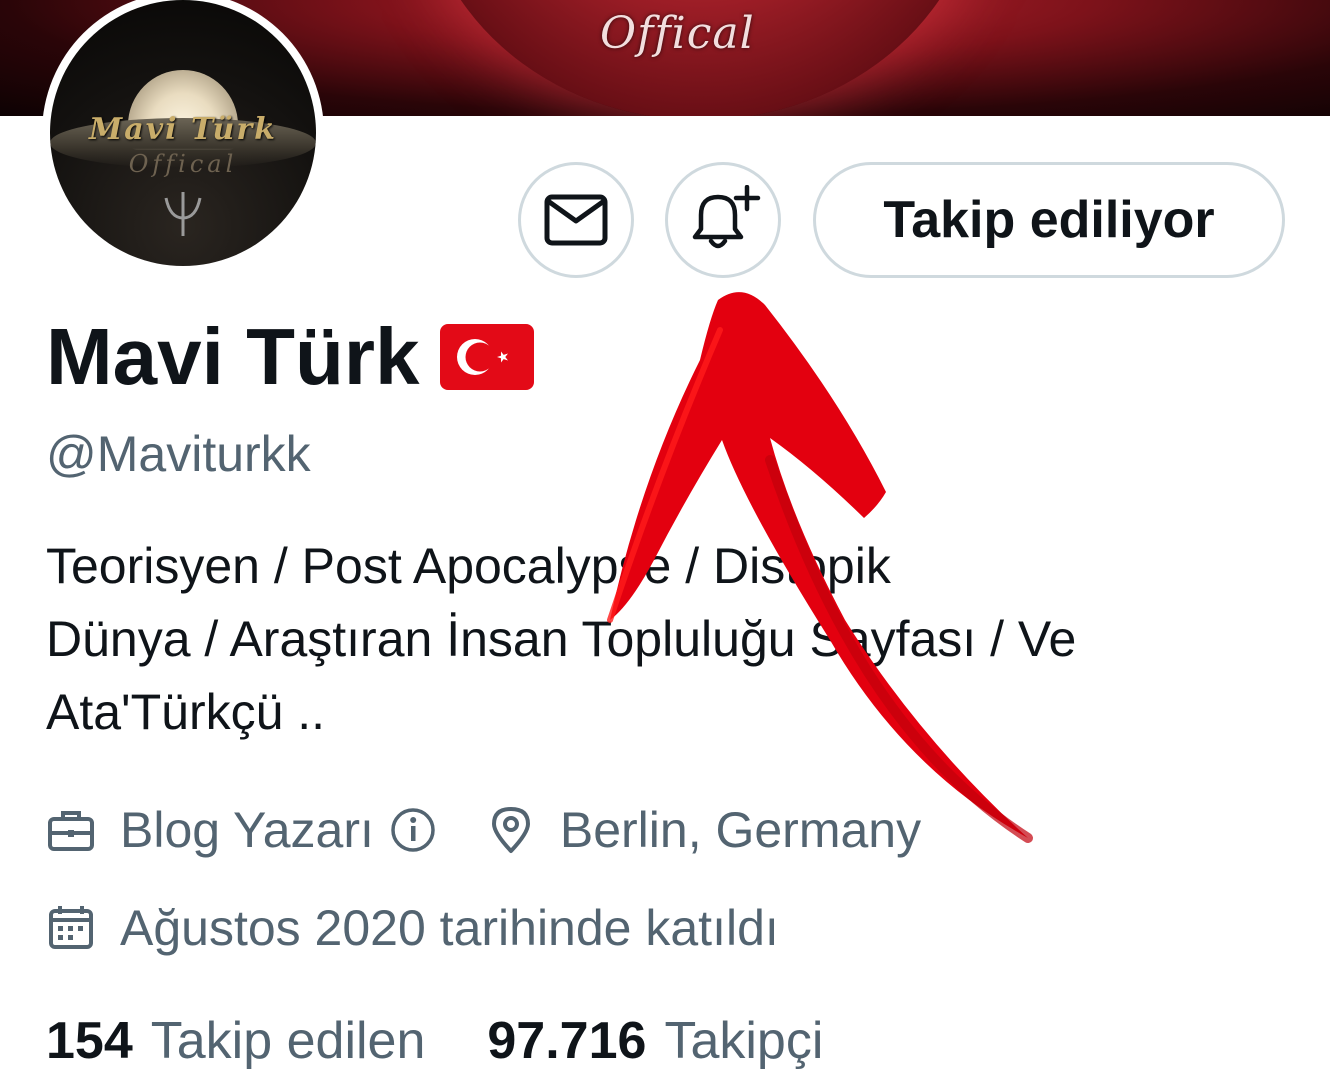 Image resolution: width=1330 pixels, height=1080 pixels. Describe the element at coordinates (483, 830) in the screenshot. I see `profile-meta-row: Blog Yazarı Berlin, Germany` at that location.